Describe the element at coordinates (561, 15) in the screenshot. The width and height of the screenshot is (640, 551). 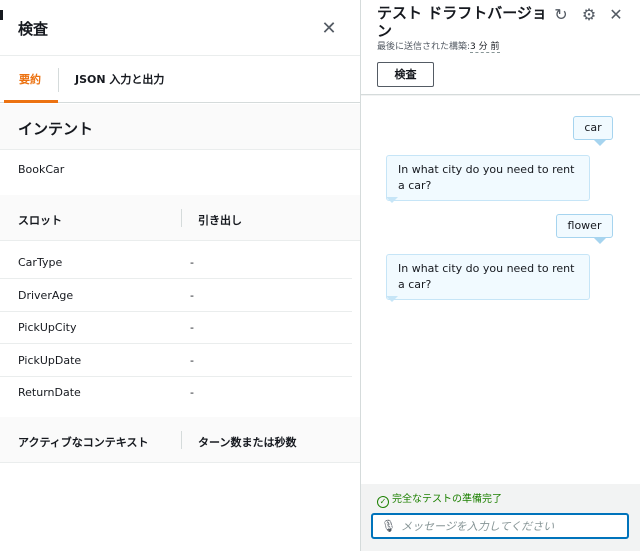
I see `refresh-icon: ↻` at that location.